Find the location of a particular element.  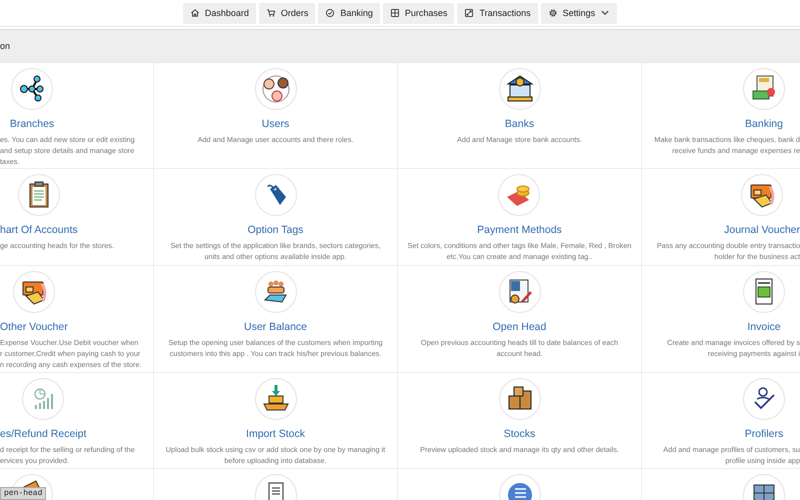

card-coins-icon is located at coordinates (519, 195).